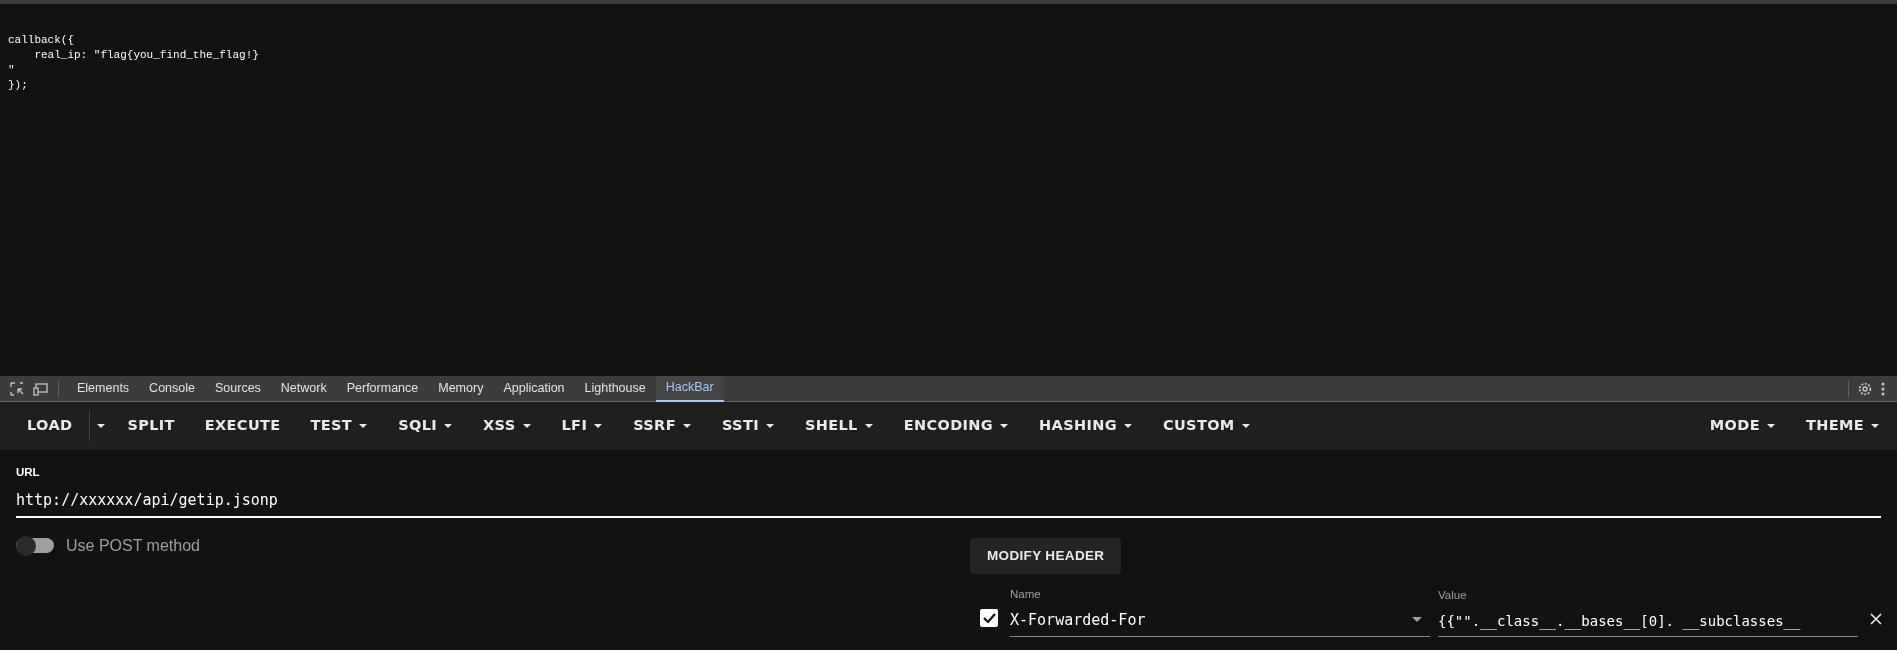 The height and width of the screenshot is (650, 1897). I want to click on toolbar-button: THEME, so click(1842, 426).